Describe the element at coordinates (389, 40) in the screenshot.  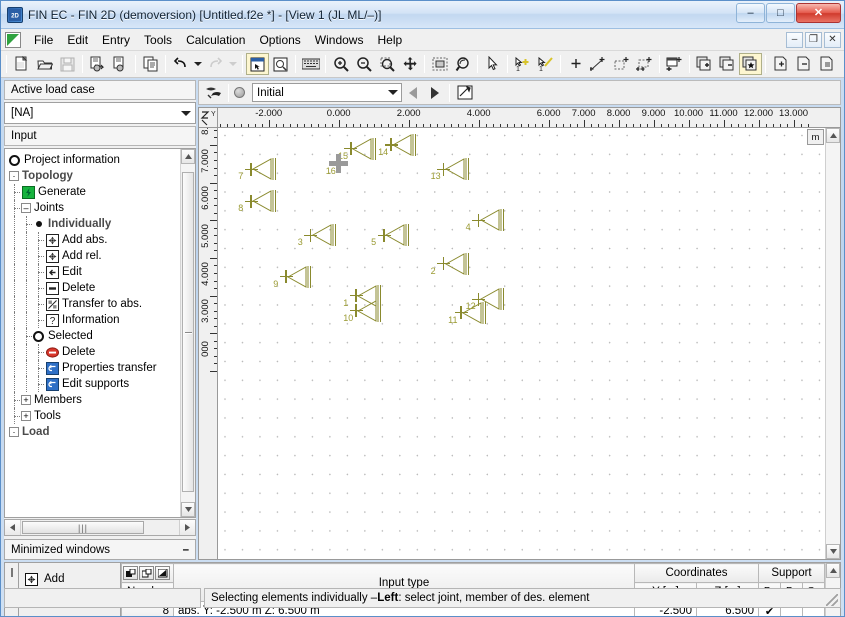
I see `menu-help: Help` at that location.